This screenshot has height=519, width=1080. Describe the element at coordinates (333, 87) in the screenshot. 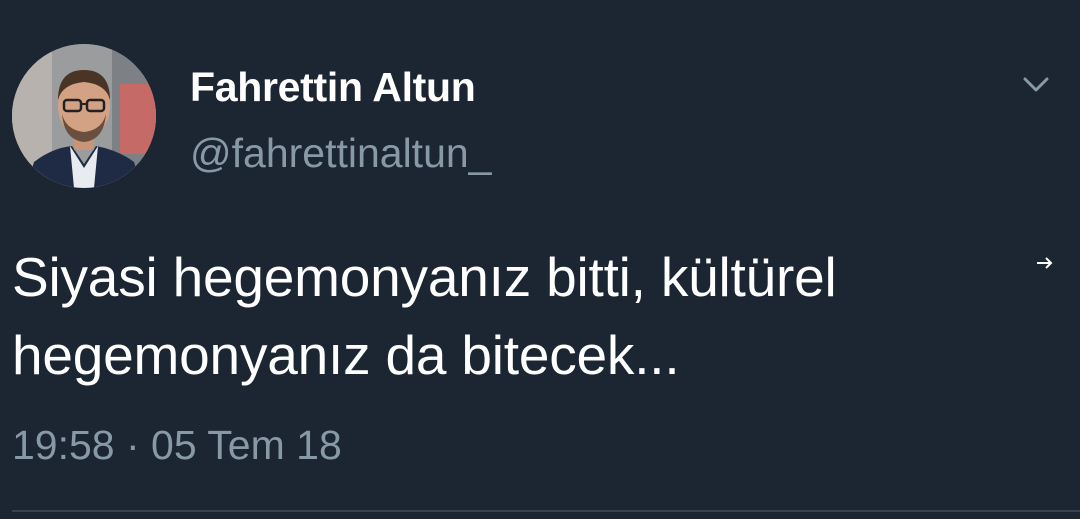

I see `author-display-name: Fahrettin Altun` at that location.